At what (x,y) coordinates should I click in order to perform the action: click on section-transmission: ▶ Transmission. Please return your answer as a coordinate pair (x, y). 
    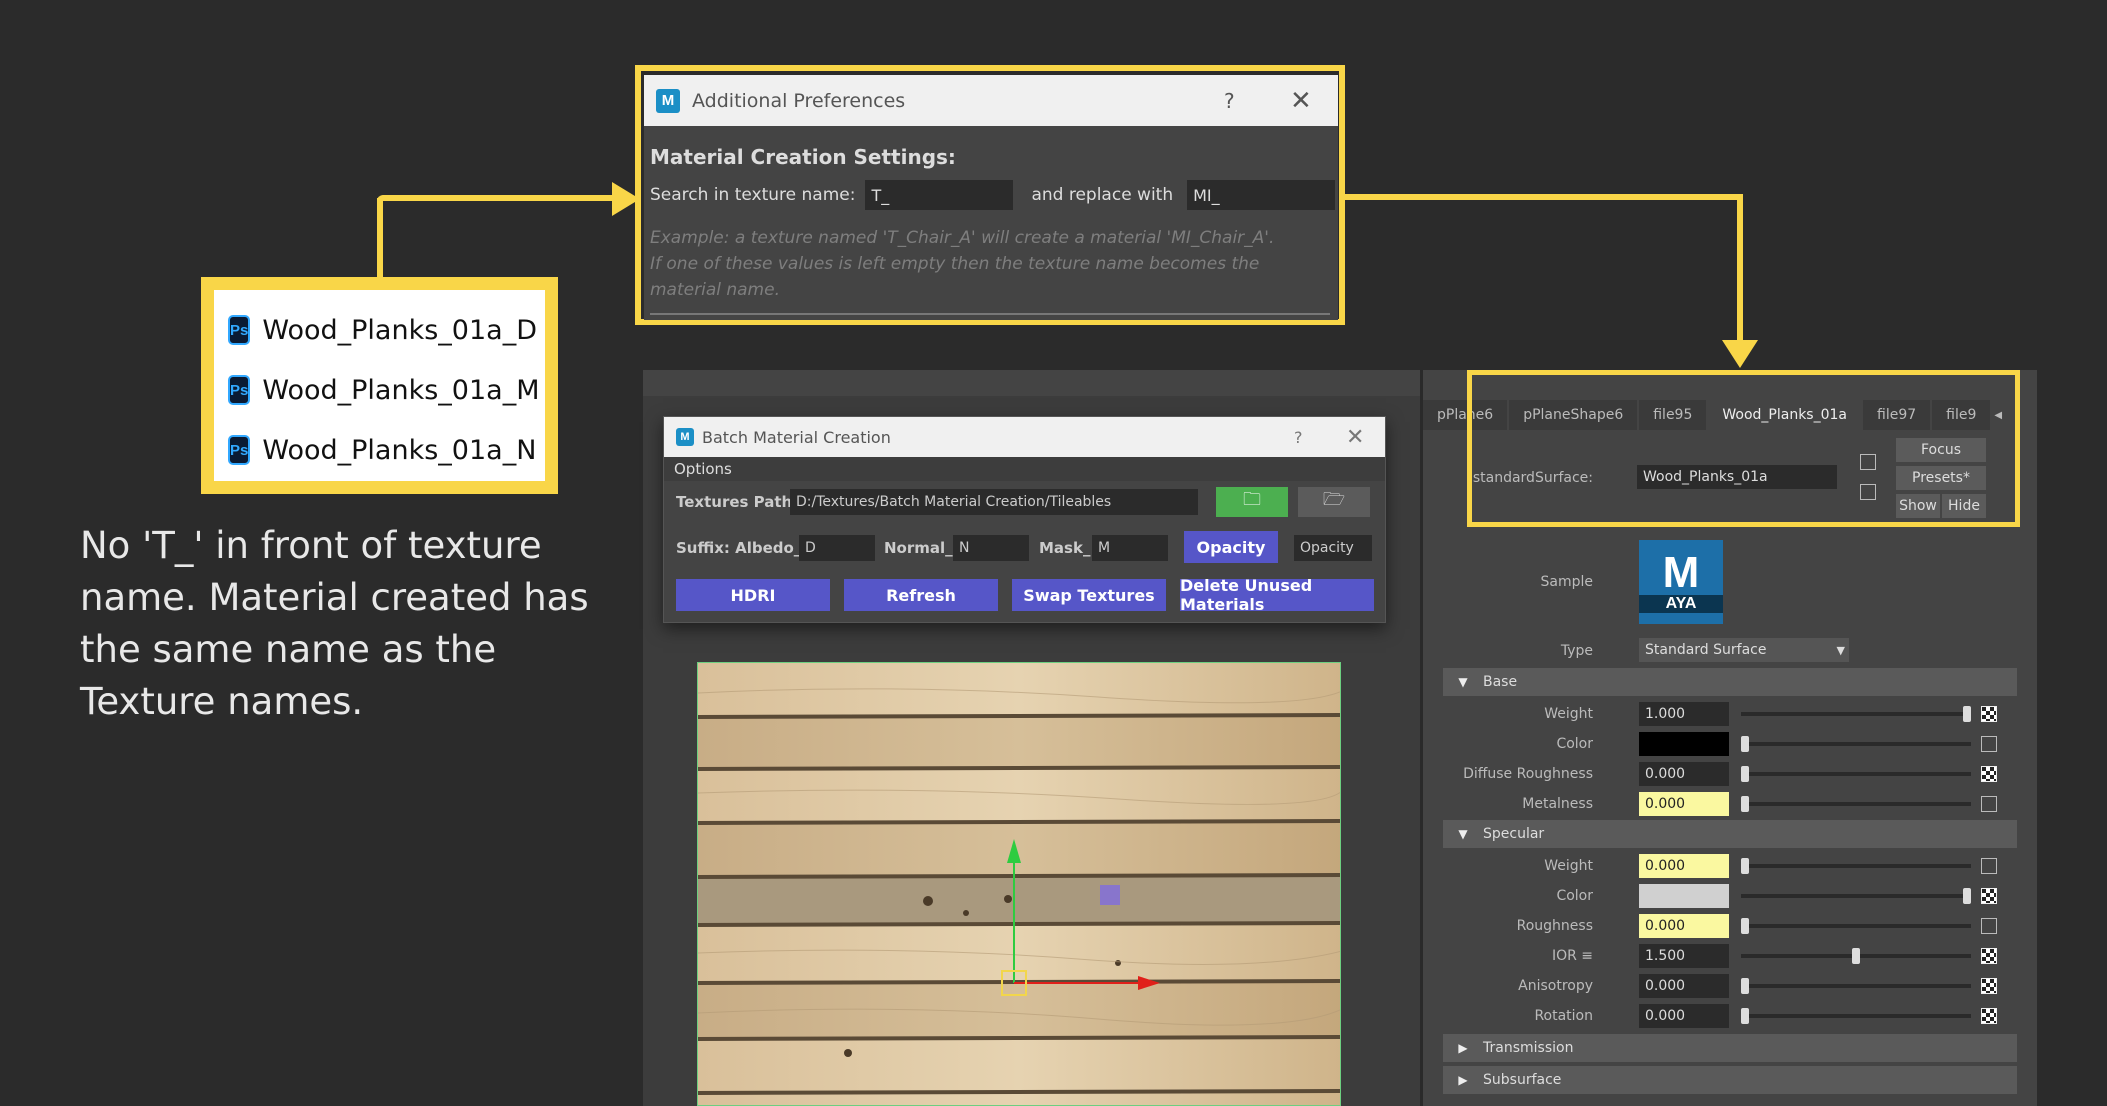
    Looking at the image, I should click on (1730, 1048).